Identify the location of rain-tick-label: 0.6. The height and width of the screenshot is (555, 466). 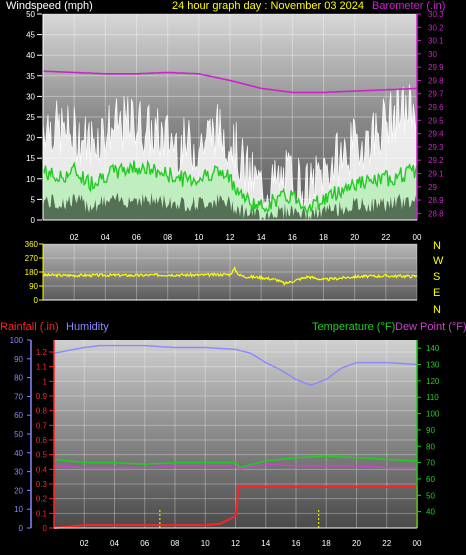
(42, 440).